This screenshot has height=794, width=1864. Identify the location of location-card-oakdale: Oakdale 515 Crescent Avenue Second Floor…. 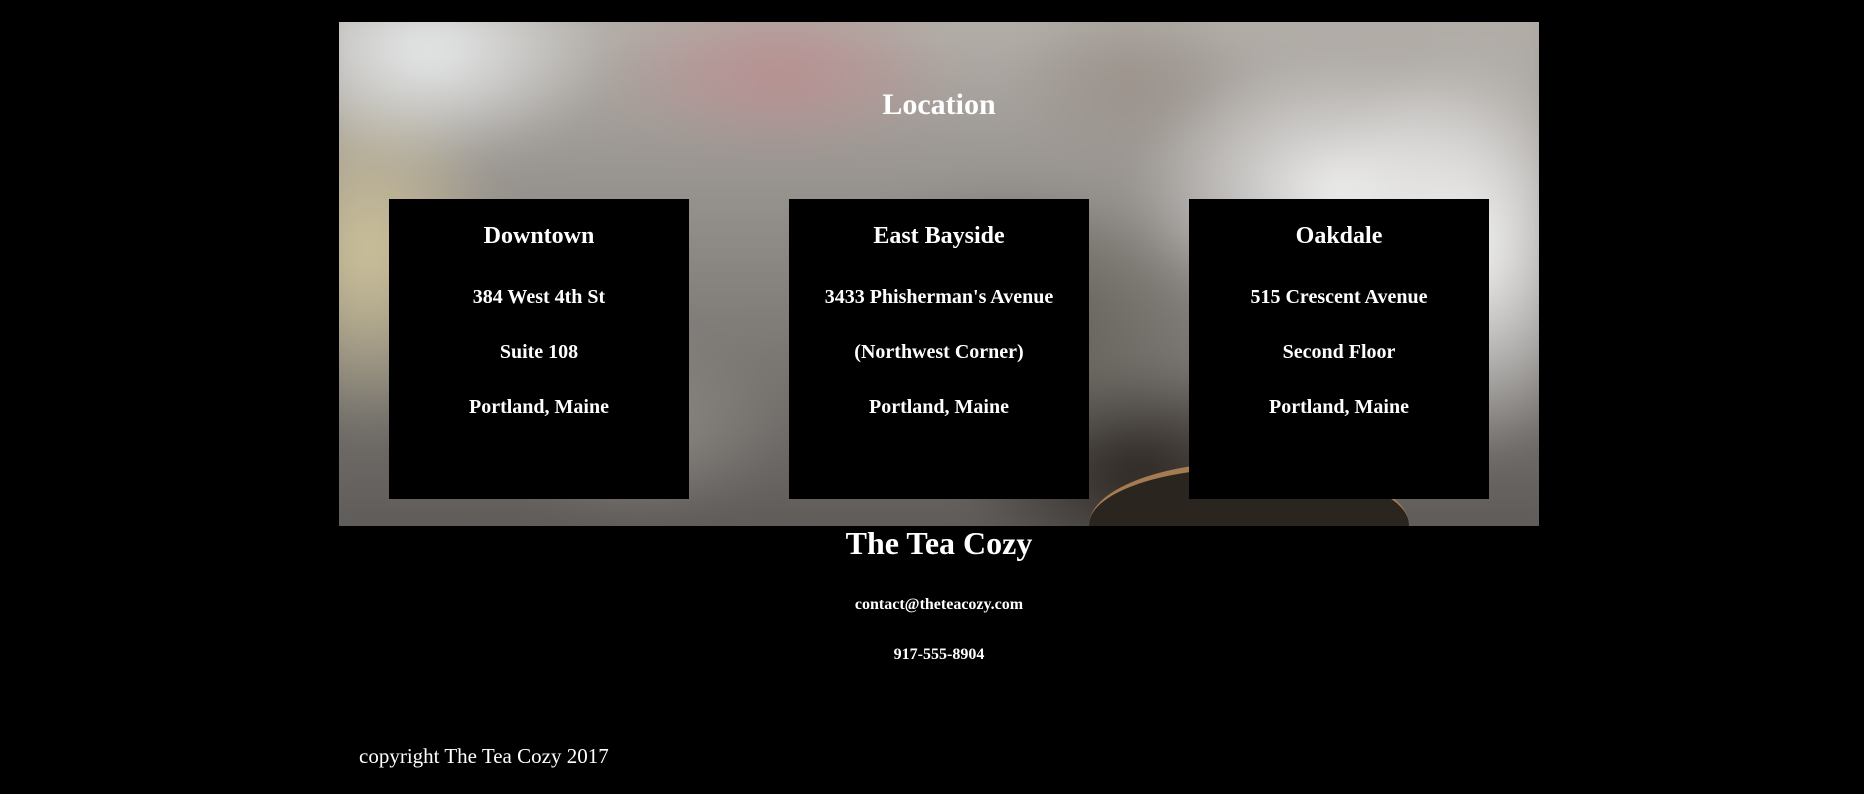
(1339, 349).